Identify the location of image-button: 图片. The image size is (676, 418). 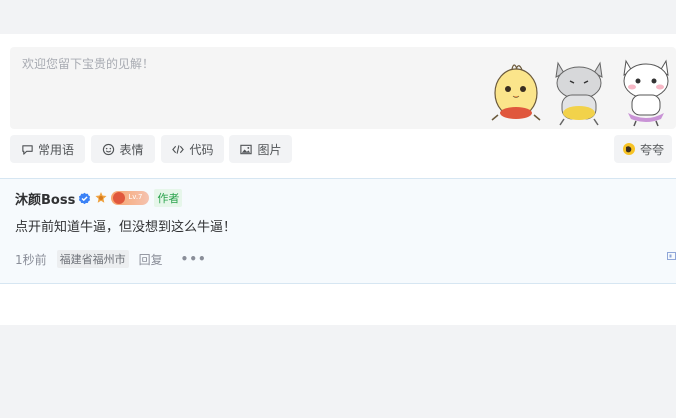
(260, 149).